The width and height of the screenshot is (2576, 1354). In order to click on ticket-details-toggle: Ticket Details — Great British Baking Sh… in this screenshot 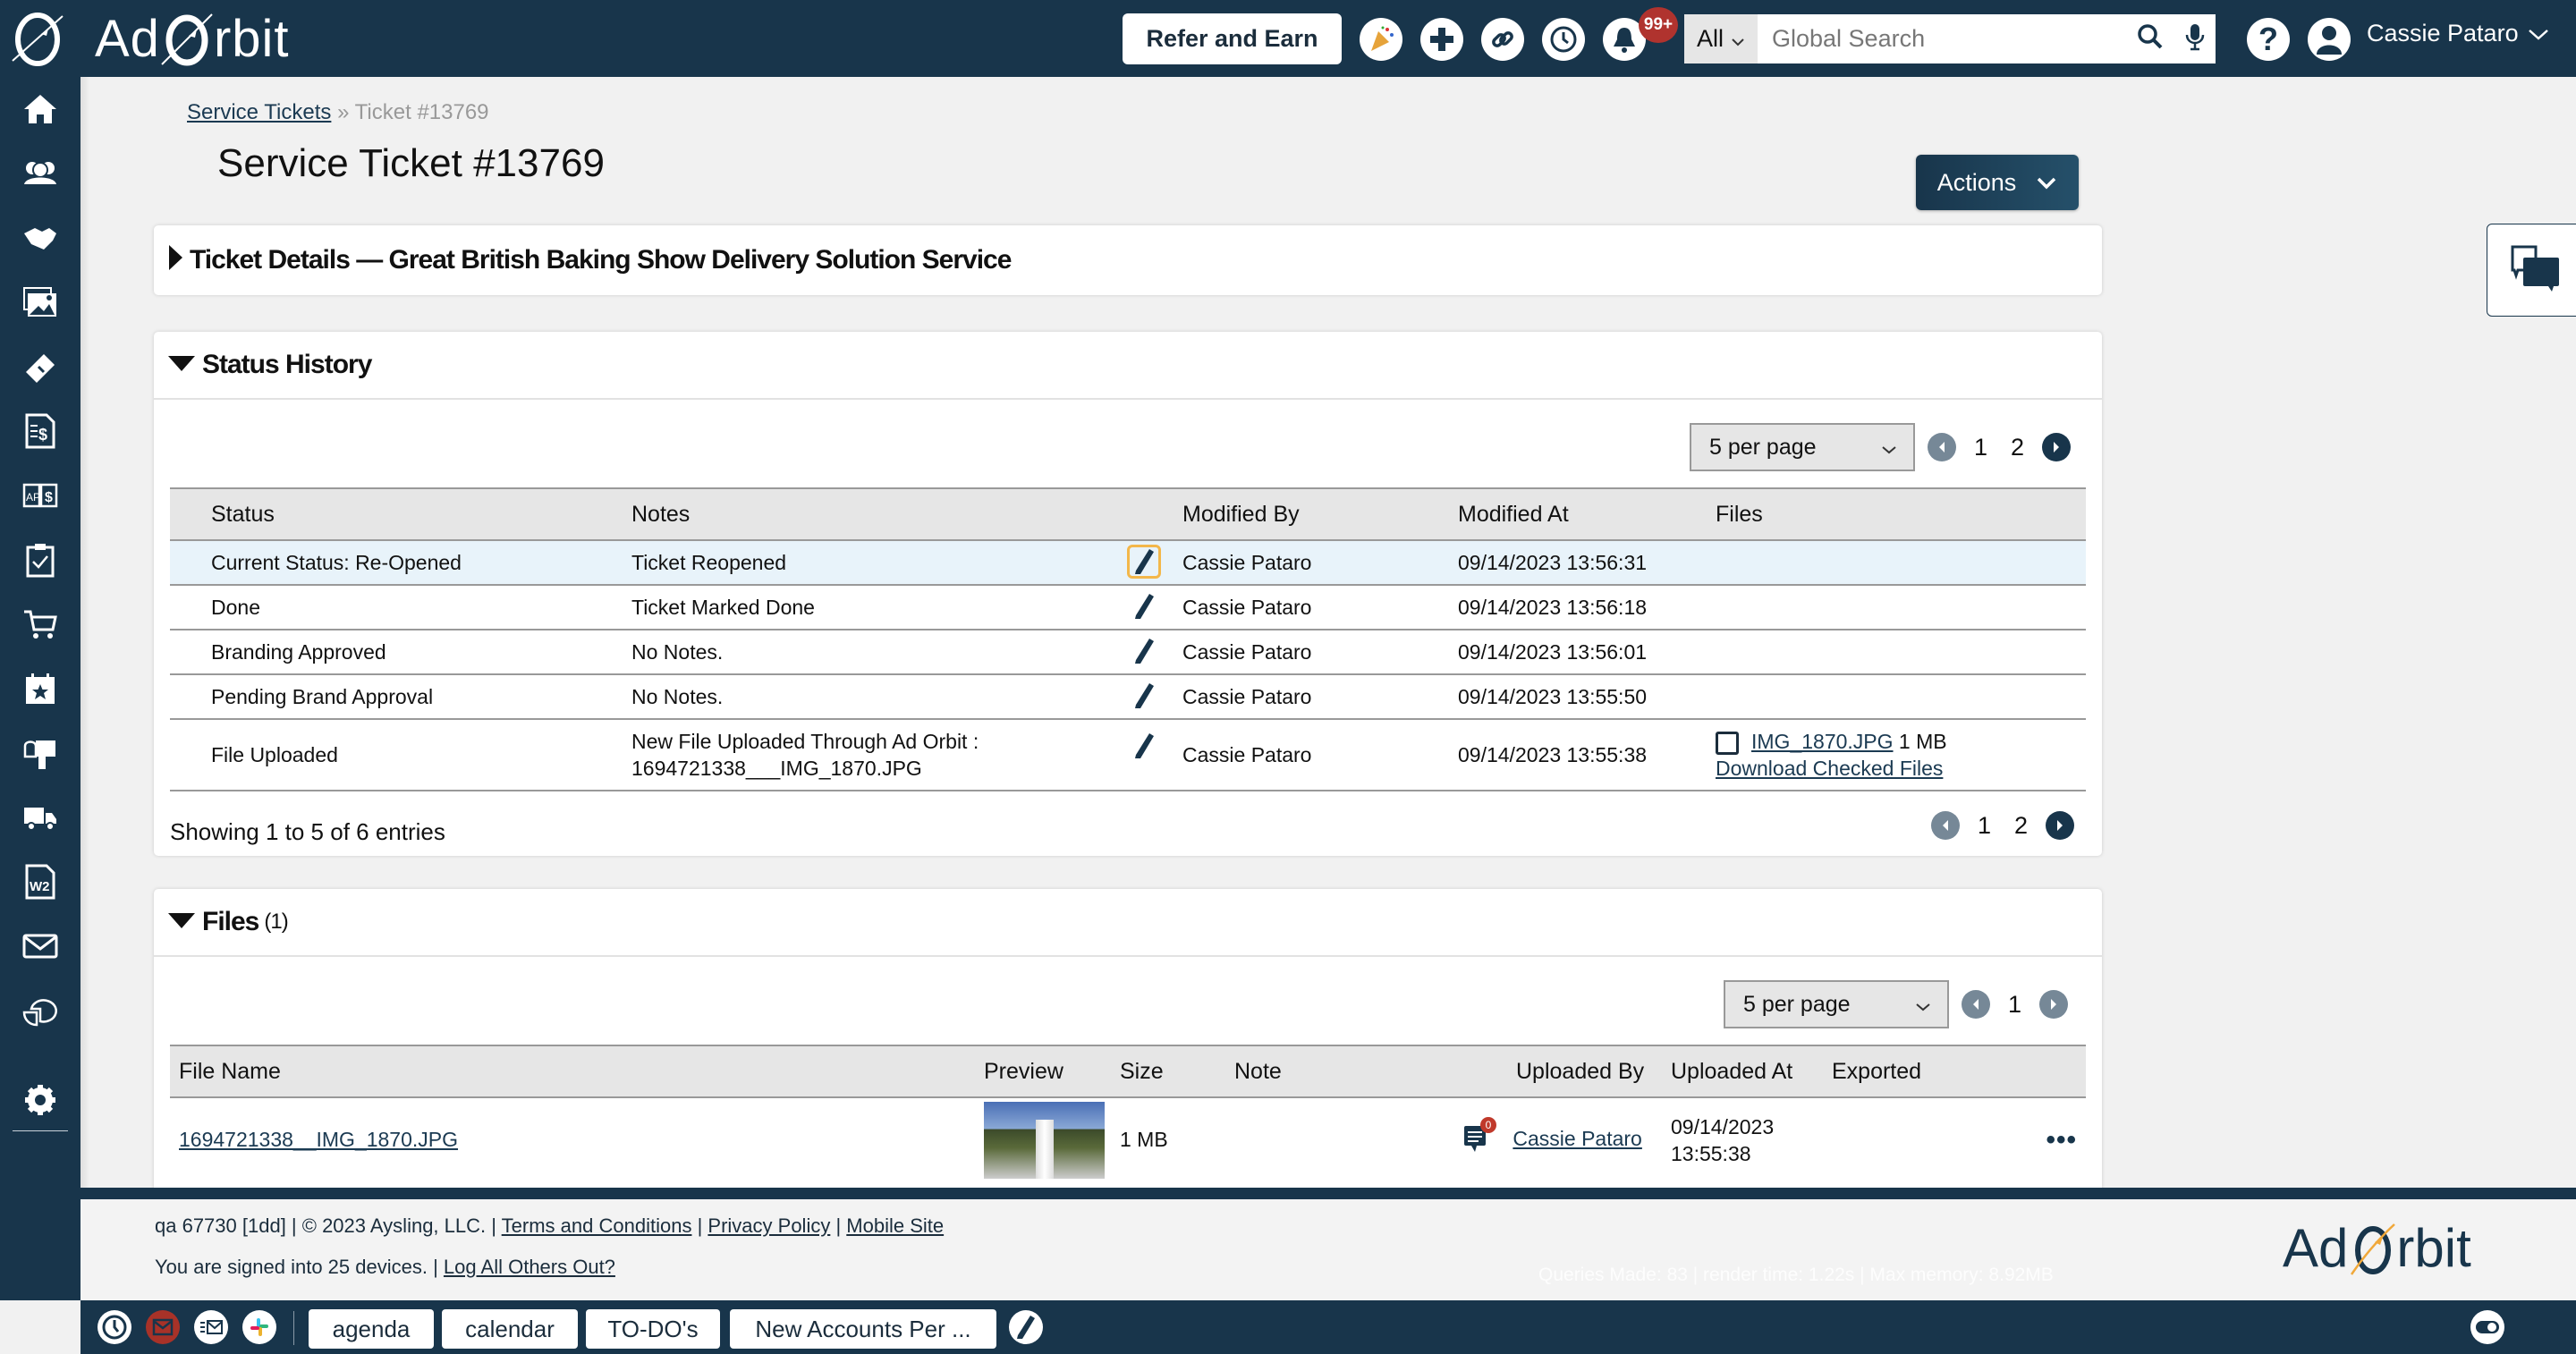, I will do `click(1128, 260)`.